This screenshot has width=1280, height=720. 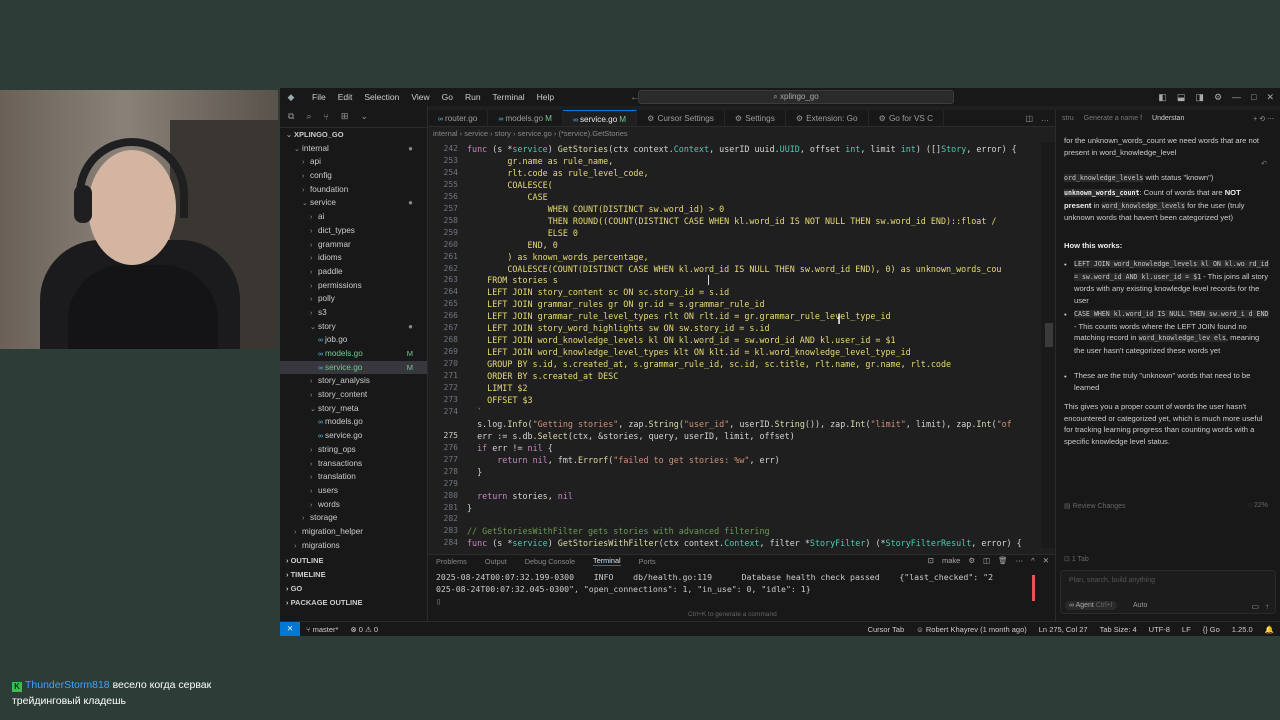 What do you see at coordinates (1033, 588) in the screenshot?
I see `terminal-scrollbar` at bounding box center [1033, 588].